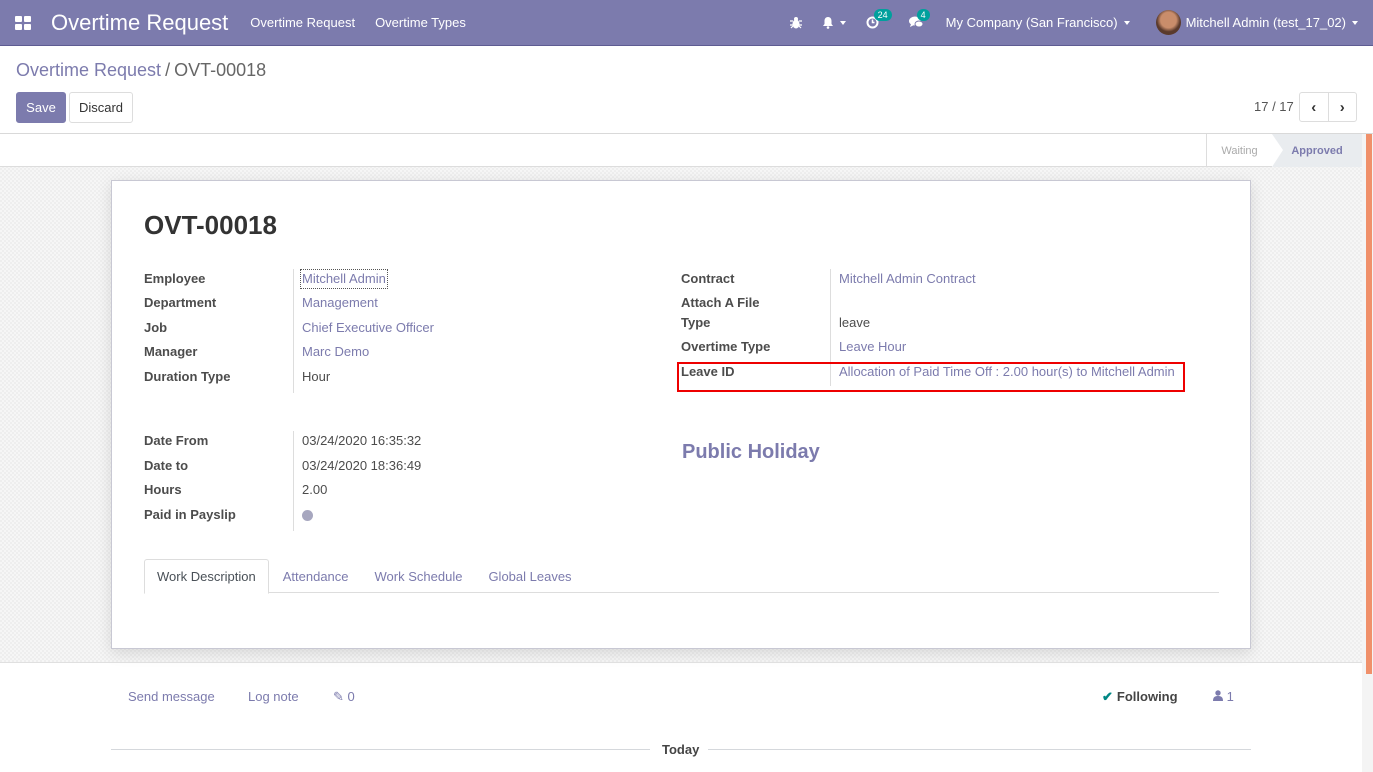  I want to click on field-employee: Employee Mitchell Admin, so click(404, 281).